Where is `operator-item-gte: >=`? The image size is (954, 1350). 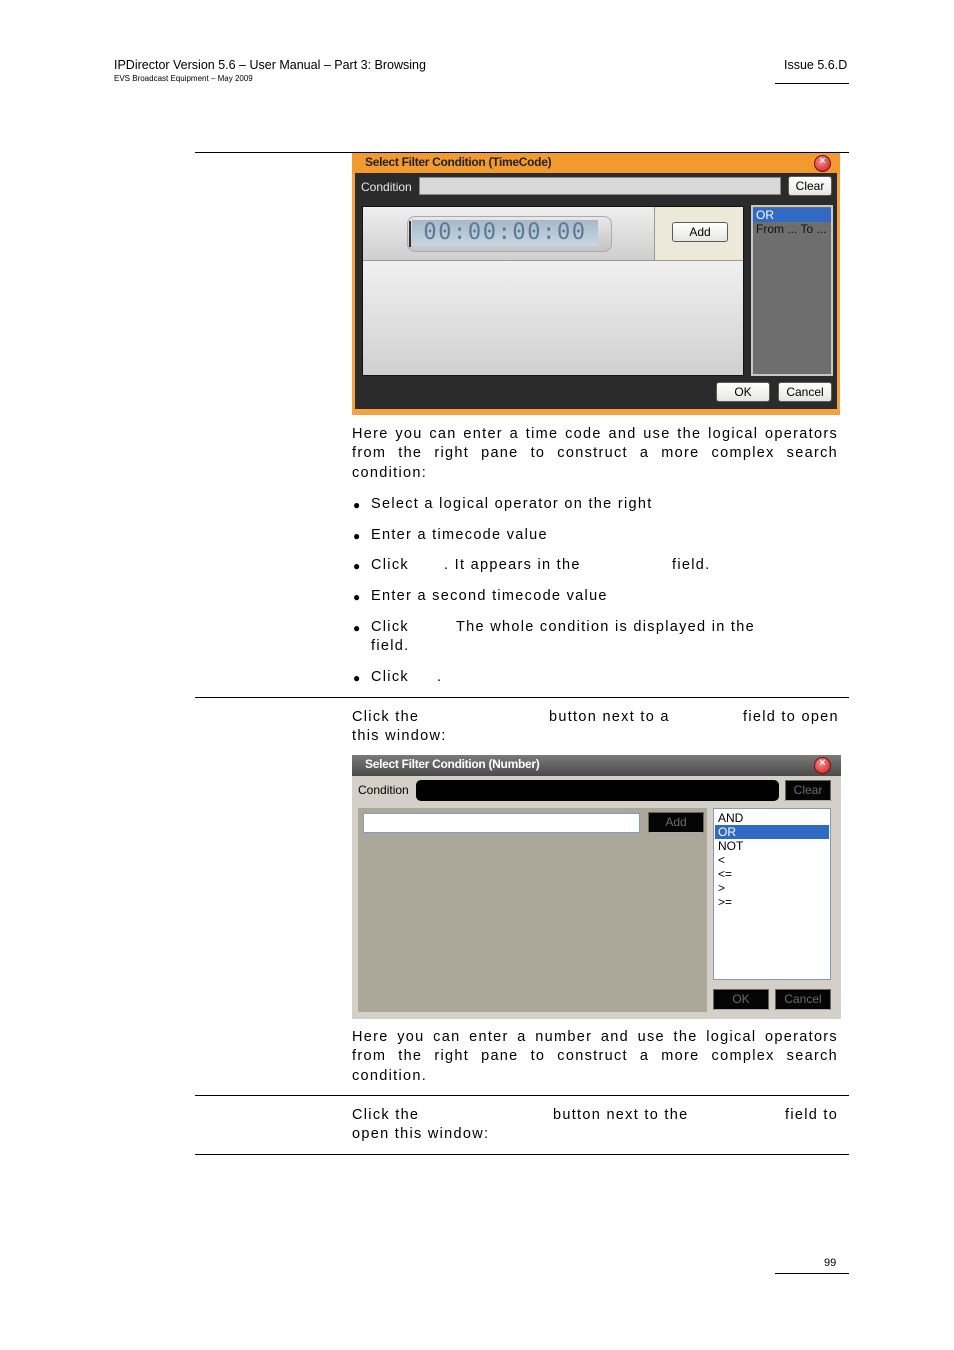
operator-item-gte: >= is located at coordinates (772, 902).